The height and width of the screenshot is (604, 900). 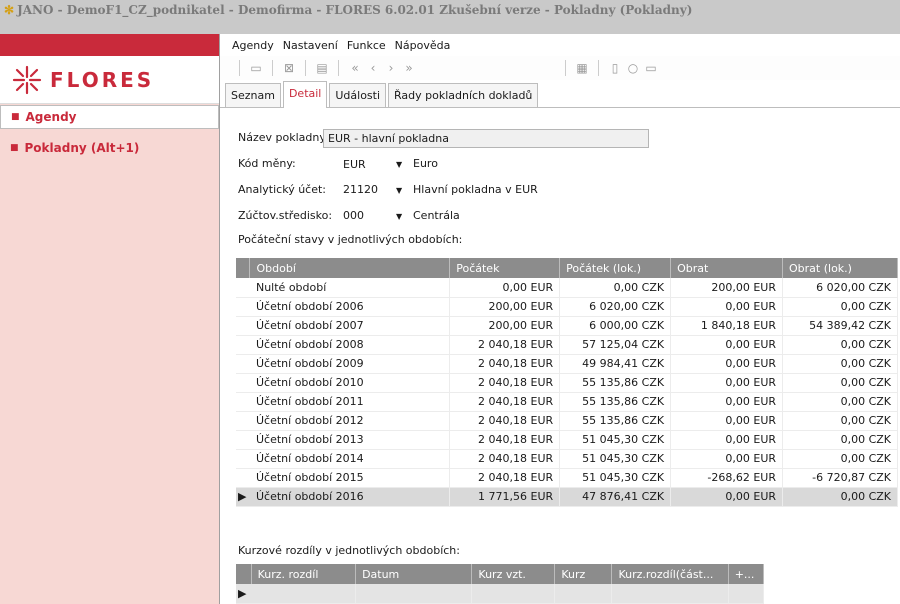 I want to click on kod-meny-field: EUR, so click(x=358, y=164).